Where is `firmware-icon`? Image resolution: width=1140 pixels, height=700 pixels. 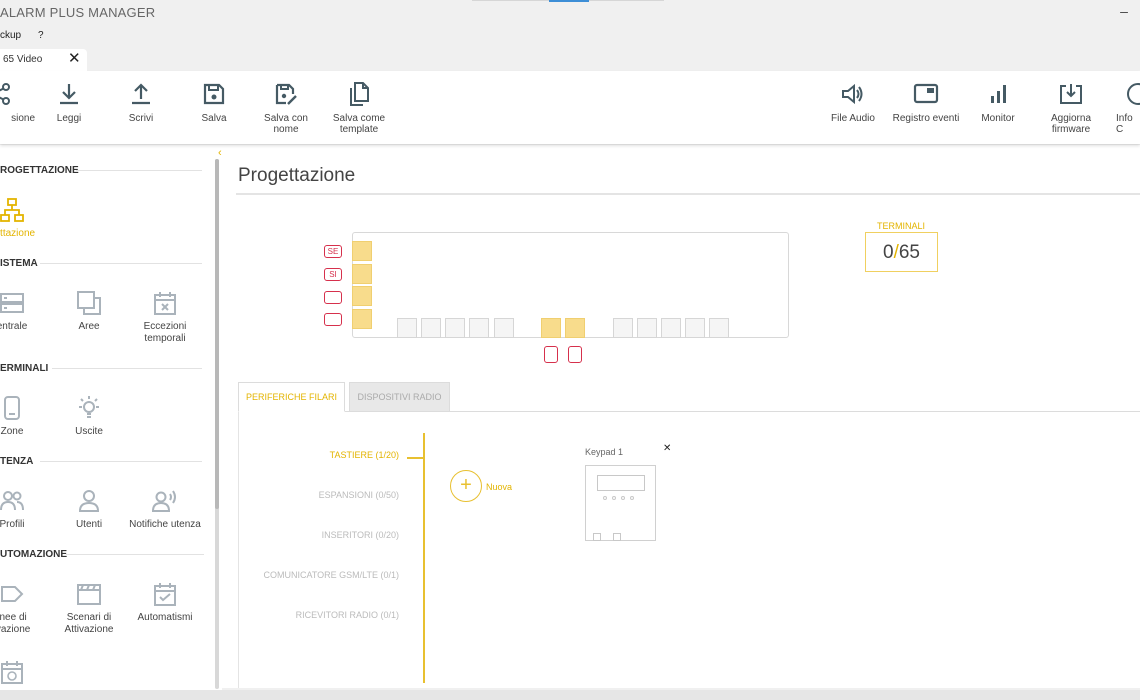 firmware-icon is located at coordinates (1071, 94).